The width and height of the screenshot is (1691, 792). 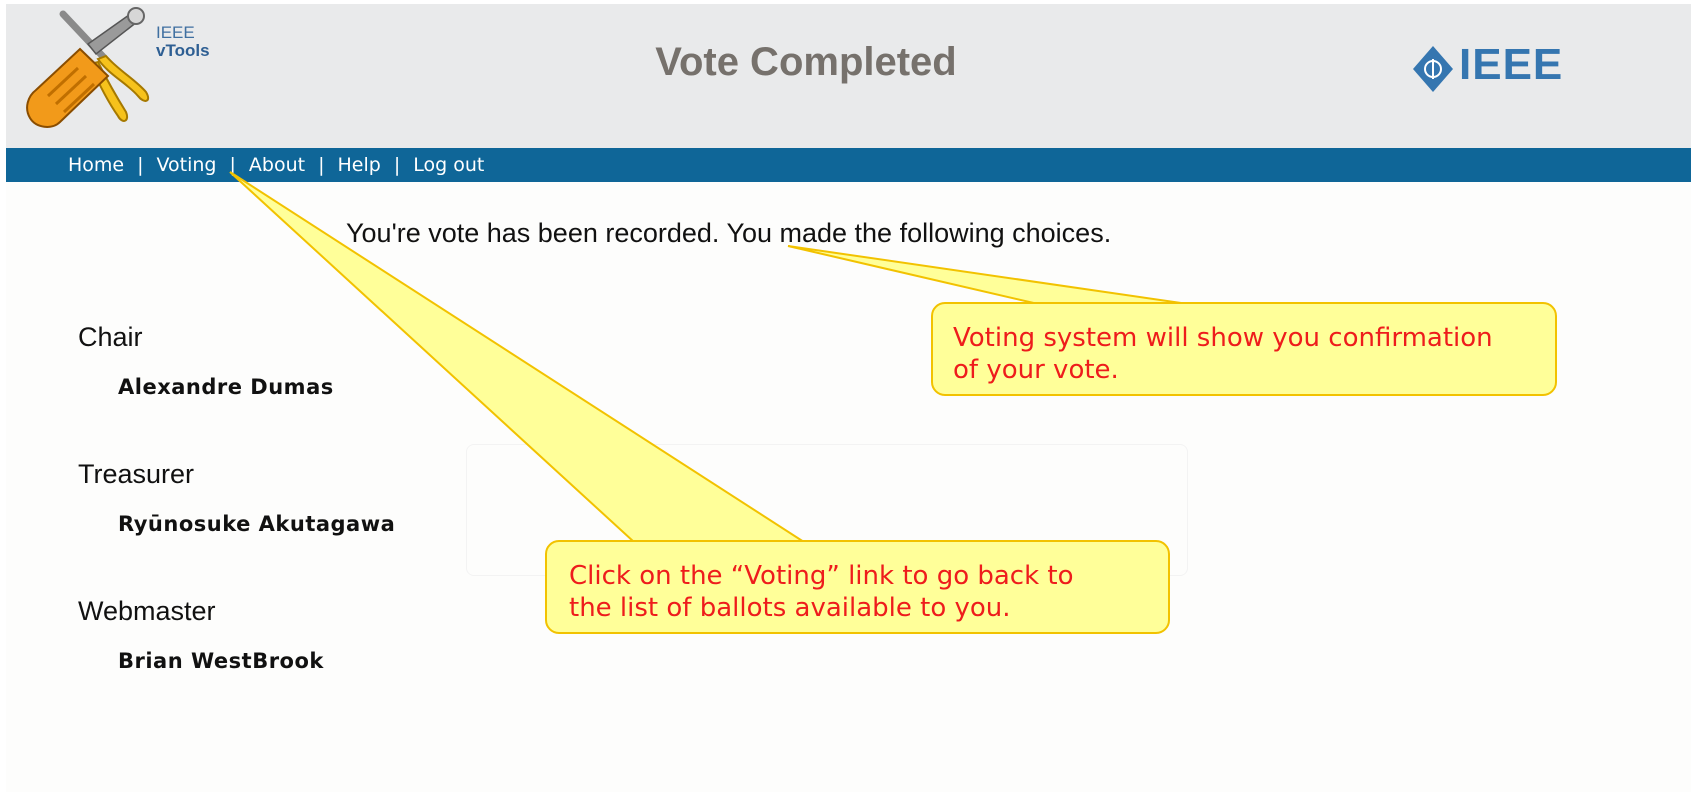 I want to click on vtools-logo: IEEE vTools, so click(x=114, y=69).